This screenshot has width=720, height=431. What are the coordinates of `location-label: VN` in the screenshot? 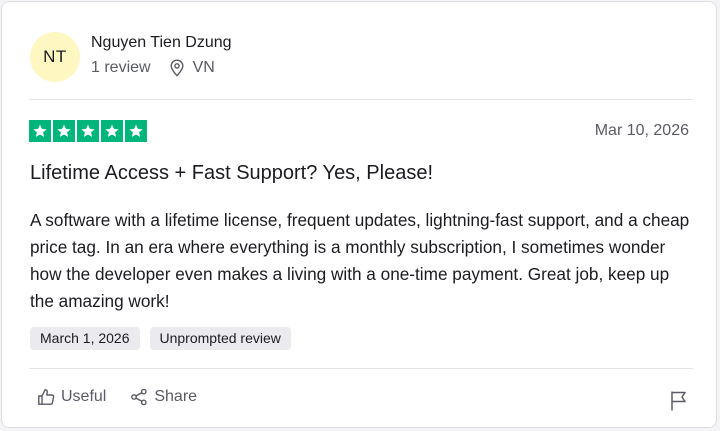 It's located at (203, 67).